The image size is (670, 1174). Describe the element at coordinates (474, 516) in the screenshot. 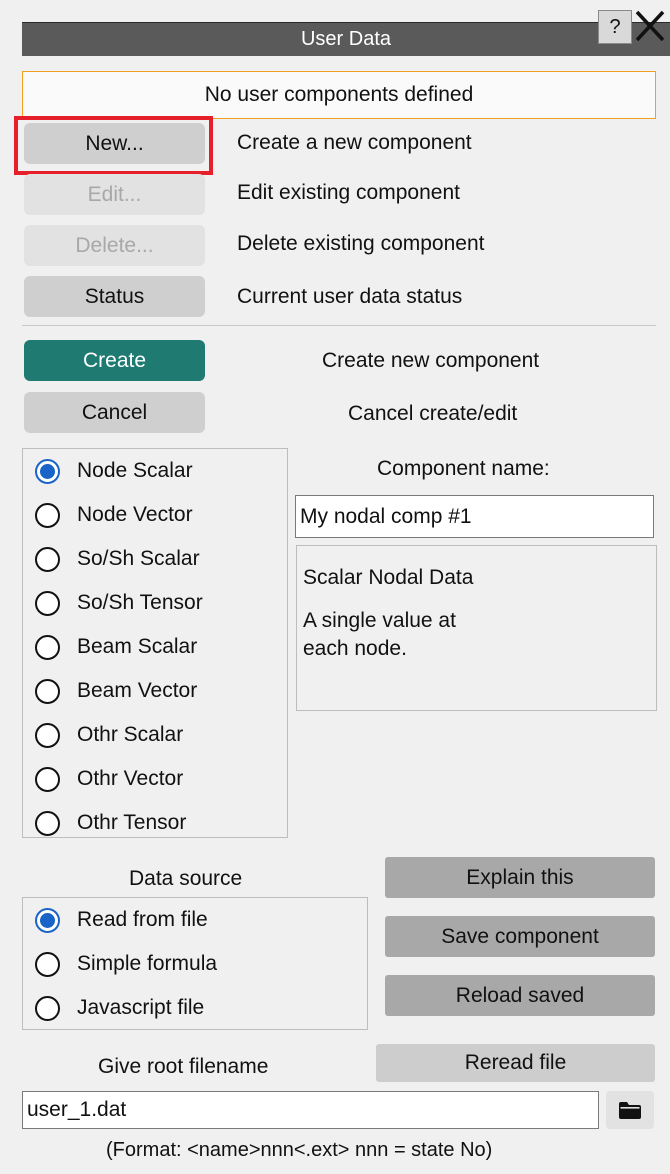

I see `component-name-input: My nodal comp #1` at that location.